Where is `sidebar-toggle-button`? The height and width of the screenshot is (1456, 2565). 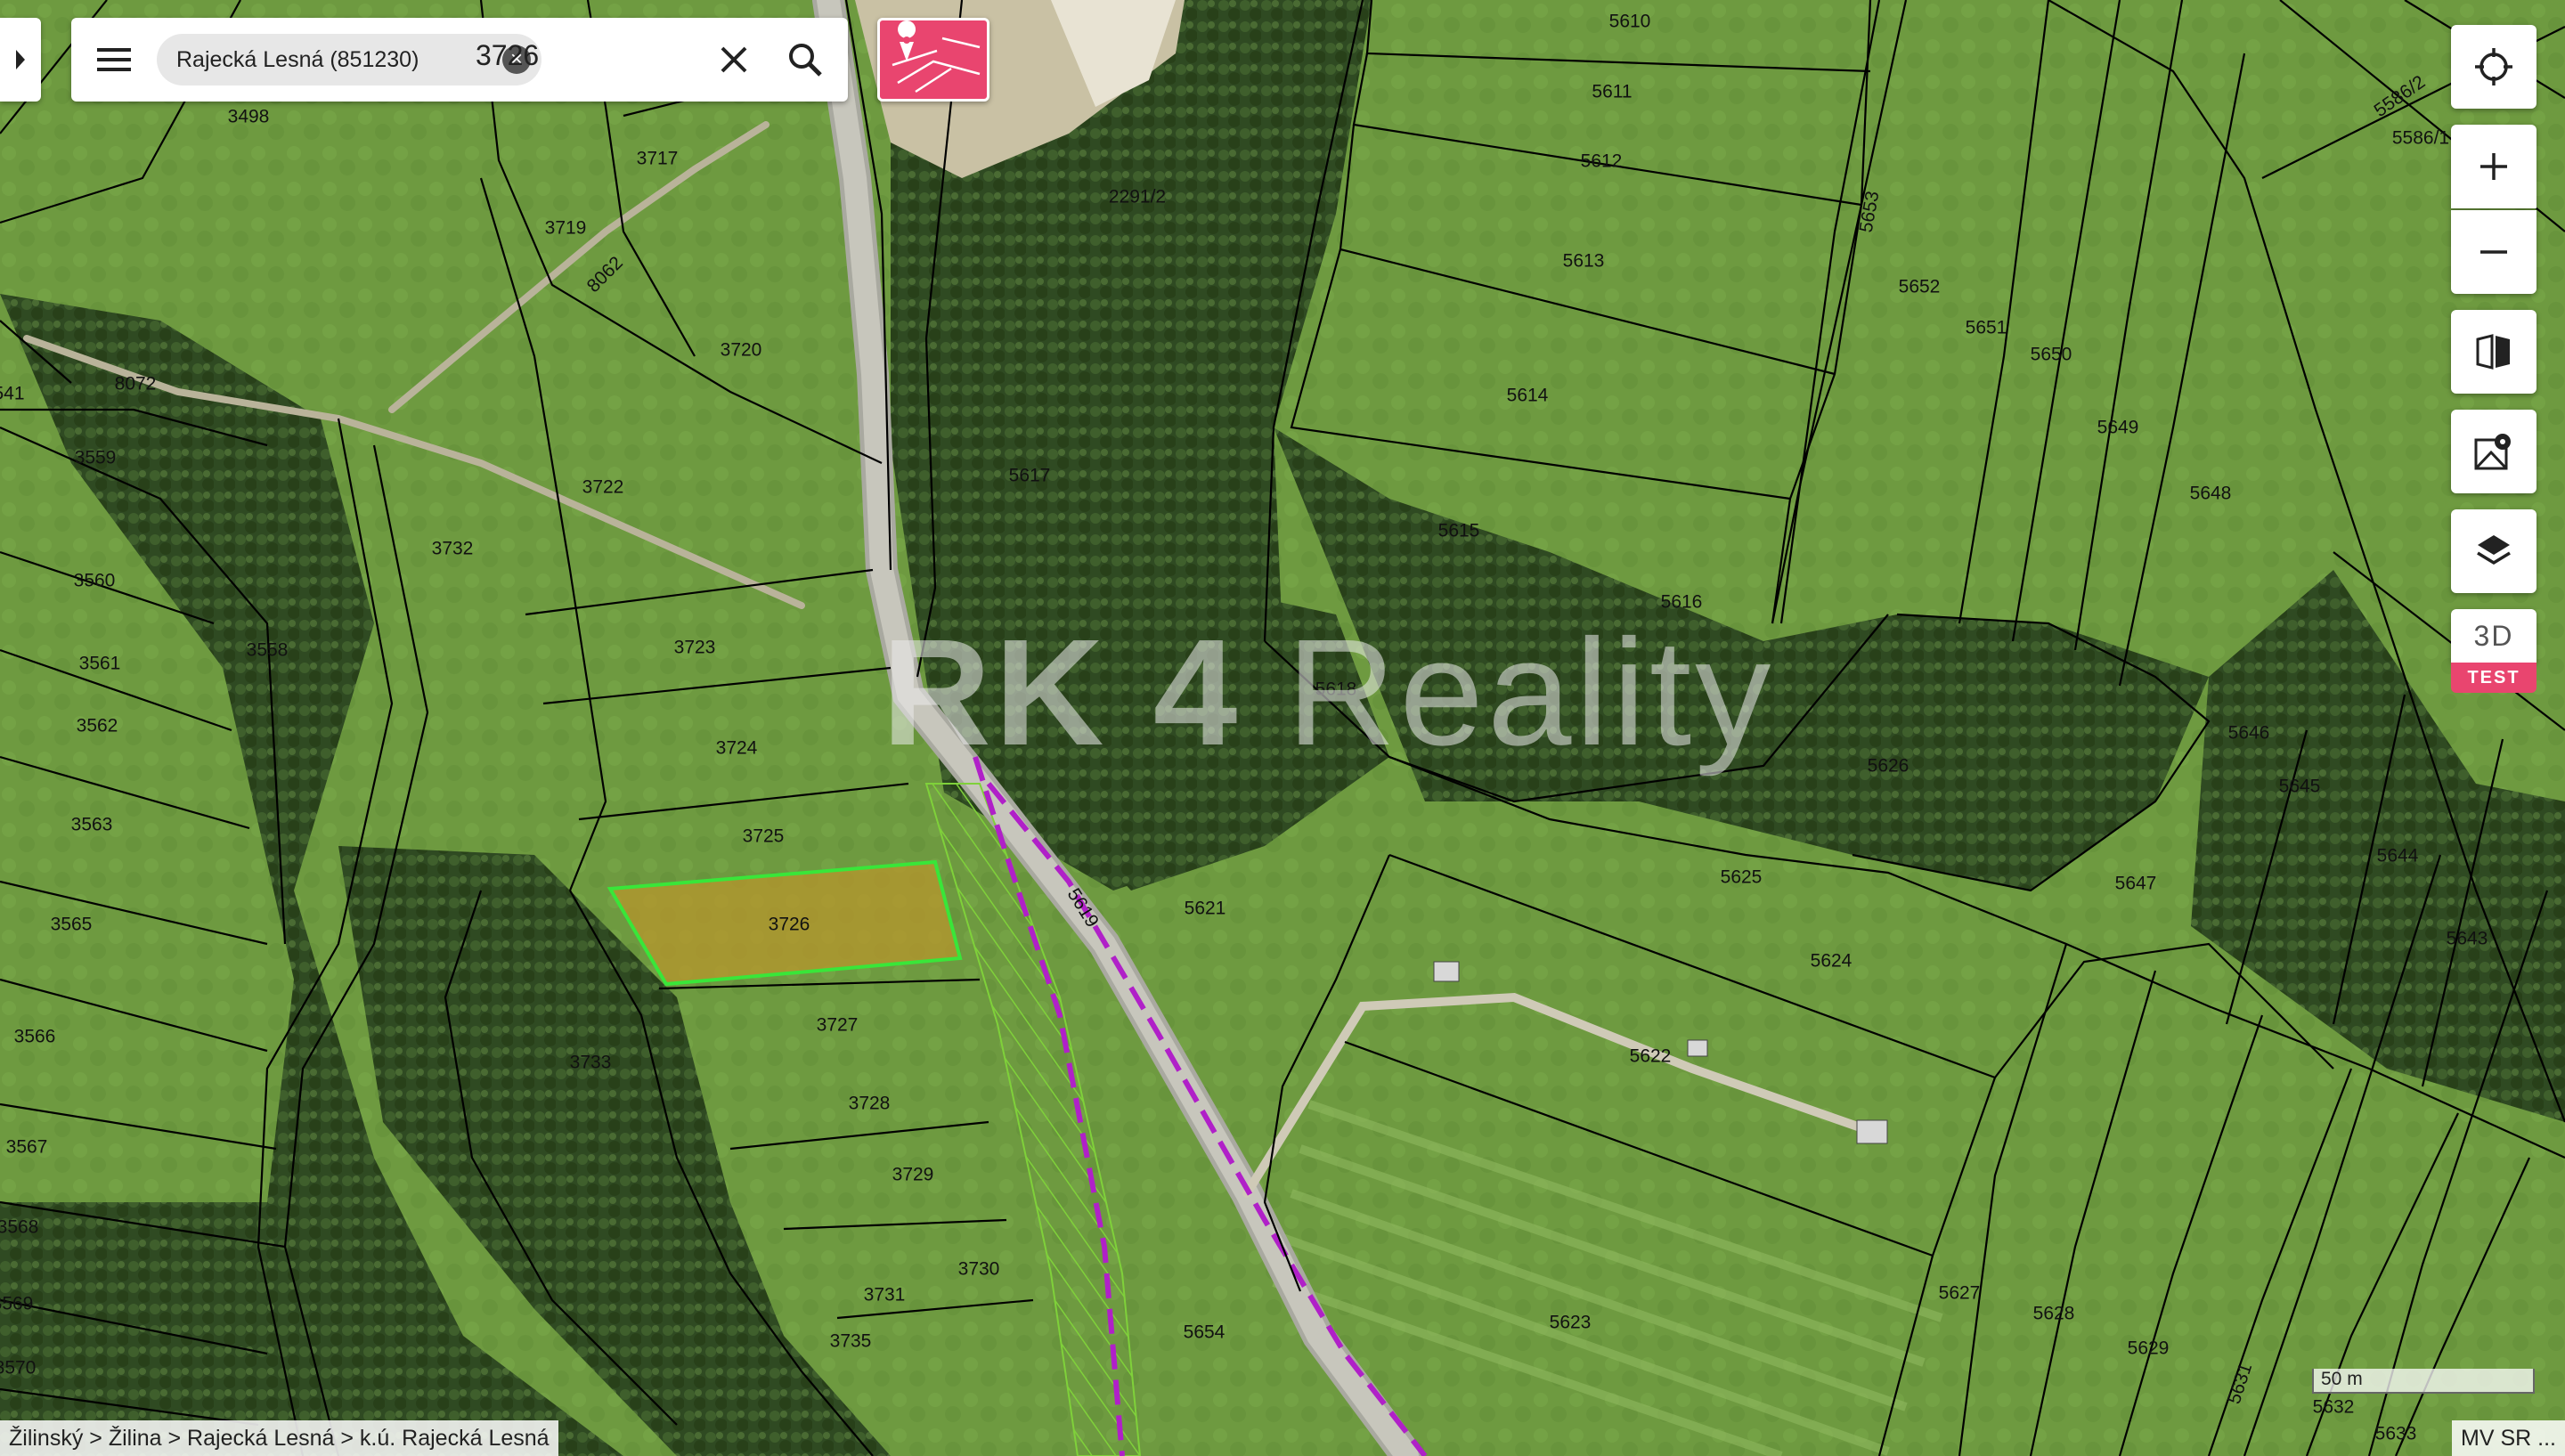
sidebar-toggle-button is located at coordinates (20, 60).